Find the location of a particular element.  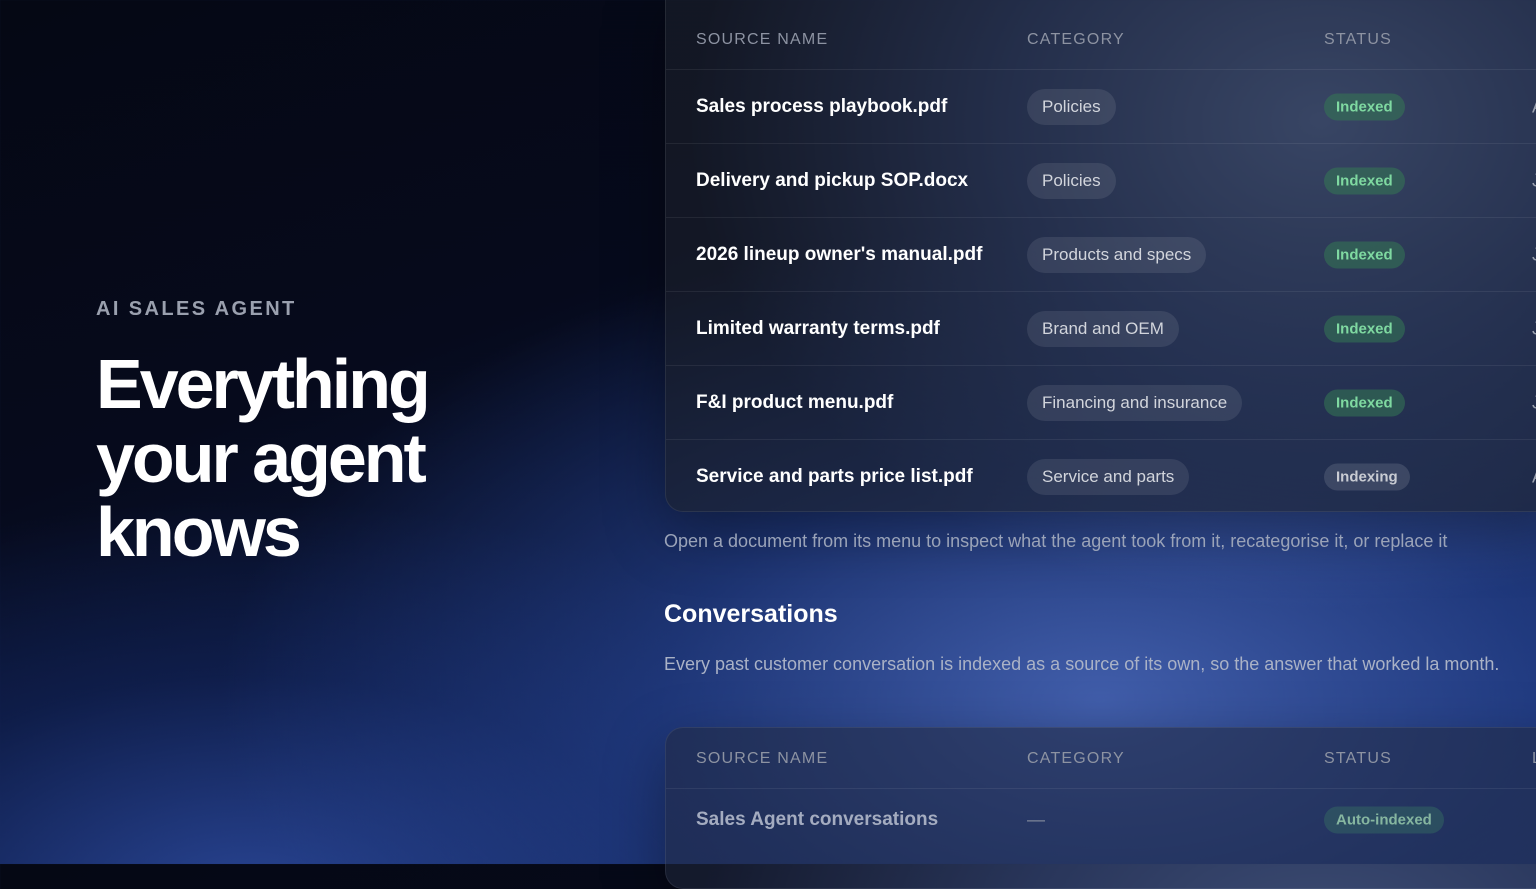

source-name: Sales process playbook.pdf is located at coordinates (822, 106).